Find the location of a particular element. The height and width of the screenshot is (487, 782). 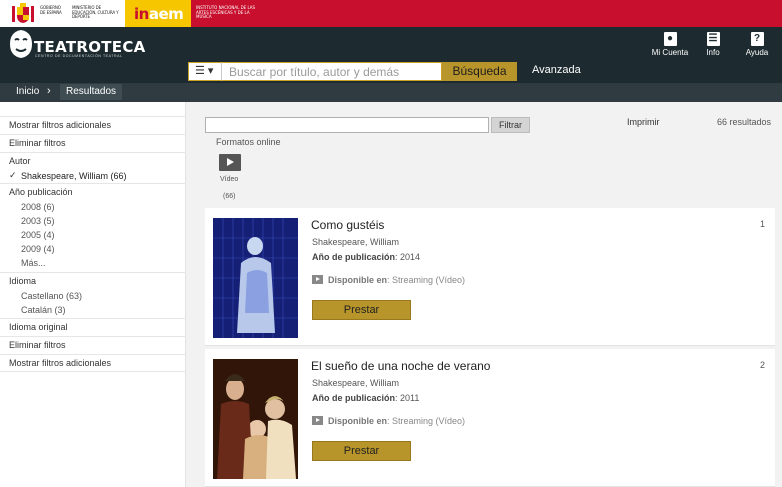

result-title: Como gustéis is located at coordinates (347, 225).